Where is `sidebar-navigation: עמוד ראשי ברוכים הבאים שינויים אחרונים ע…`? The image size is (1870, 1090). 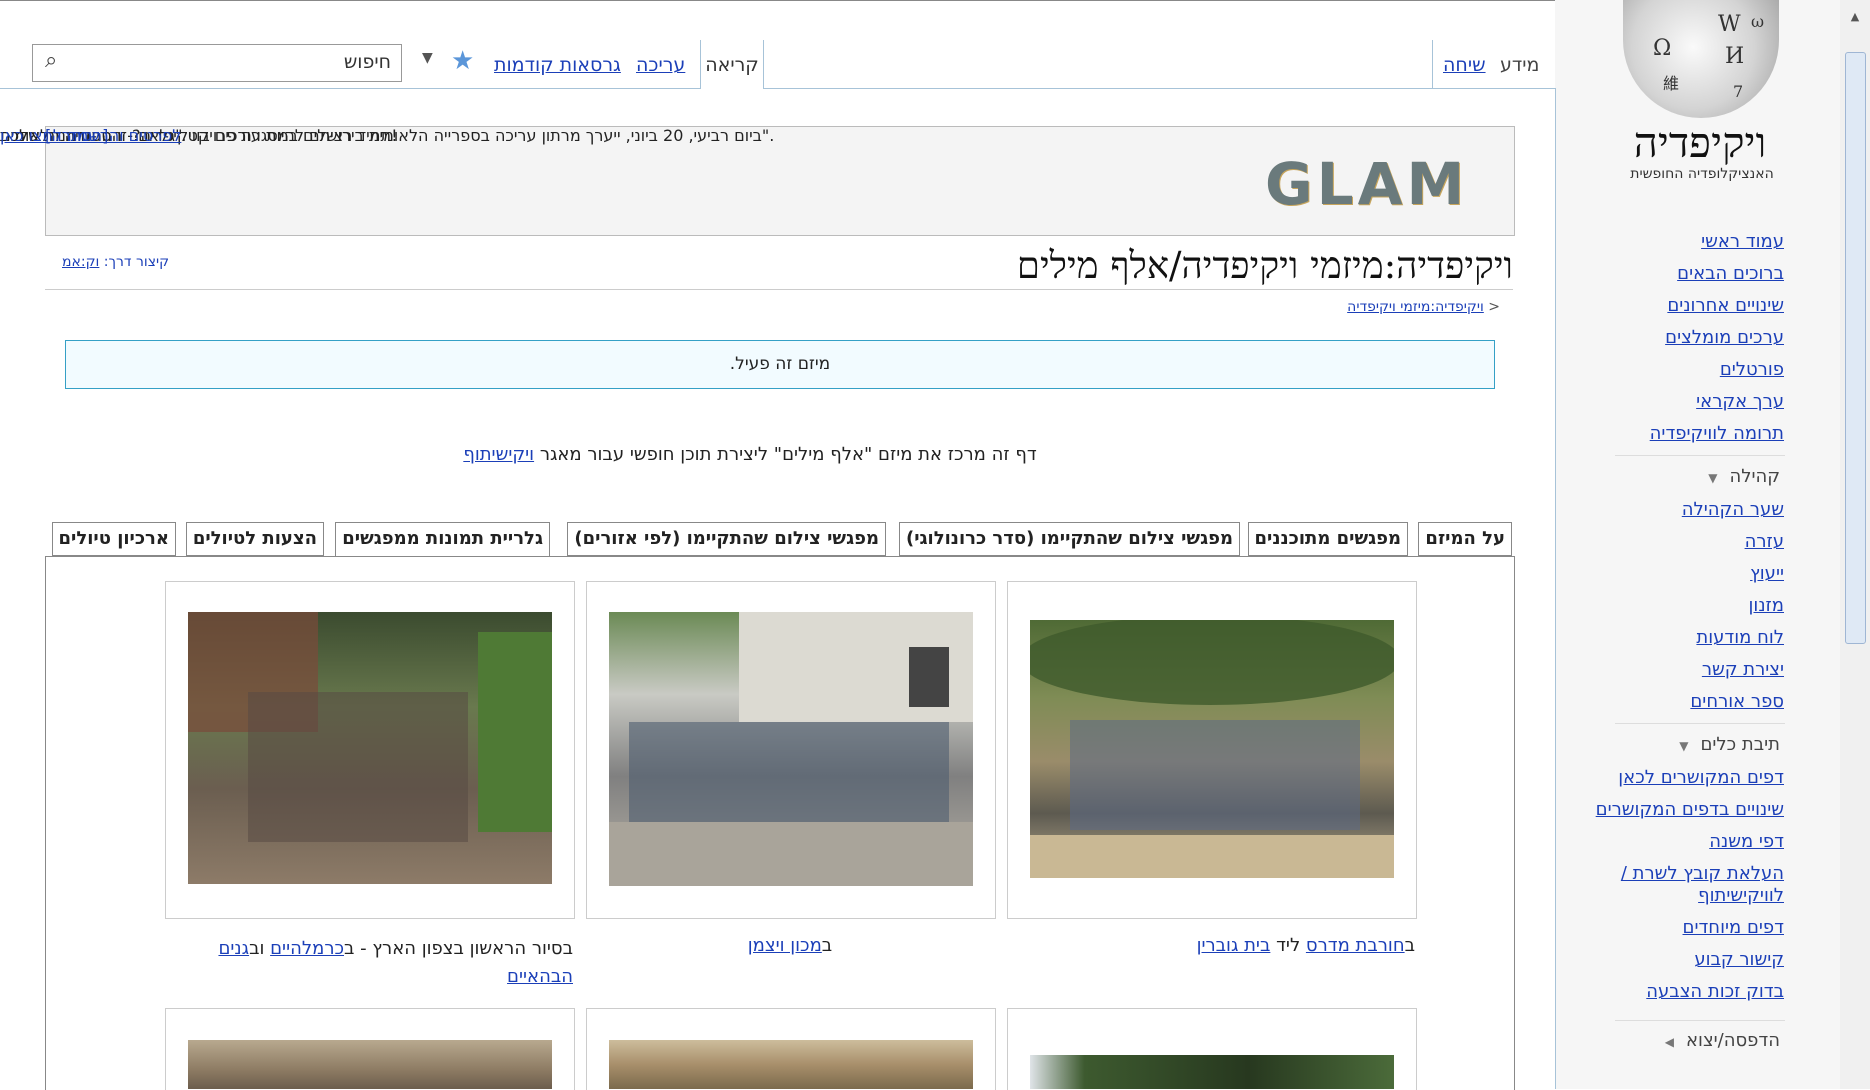 sidebar-navigation: עמוד ראשי ברוכים הבאים שינויים אחרונים ע… is located at coordinates (1717, 338).